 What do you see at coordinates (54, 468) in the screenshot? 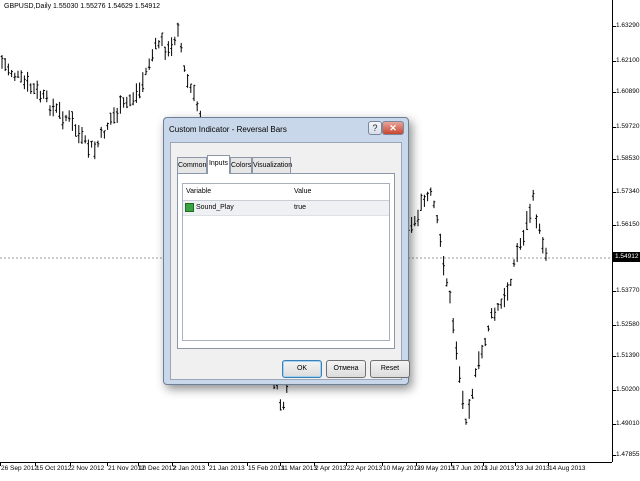
I see `time-tick-label: 15 Oct 2012` at bounding box center [54, 468].